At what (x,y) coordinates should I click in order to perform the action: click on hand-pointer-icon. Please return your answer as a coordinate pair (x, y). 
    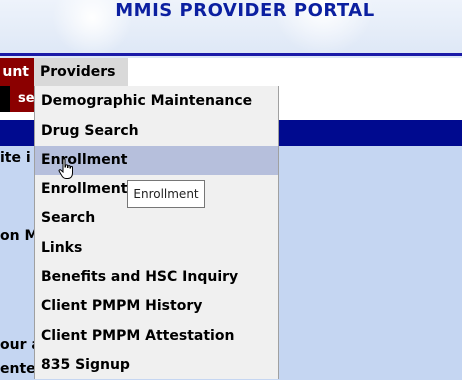
    Looking at the image, I should click on (65, 168).